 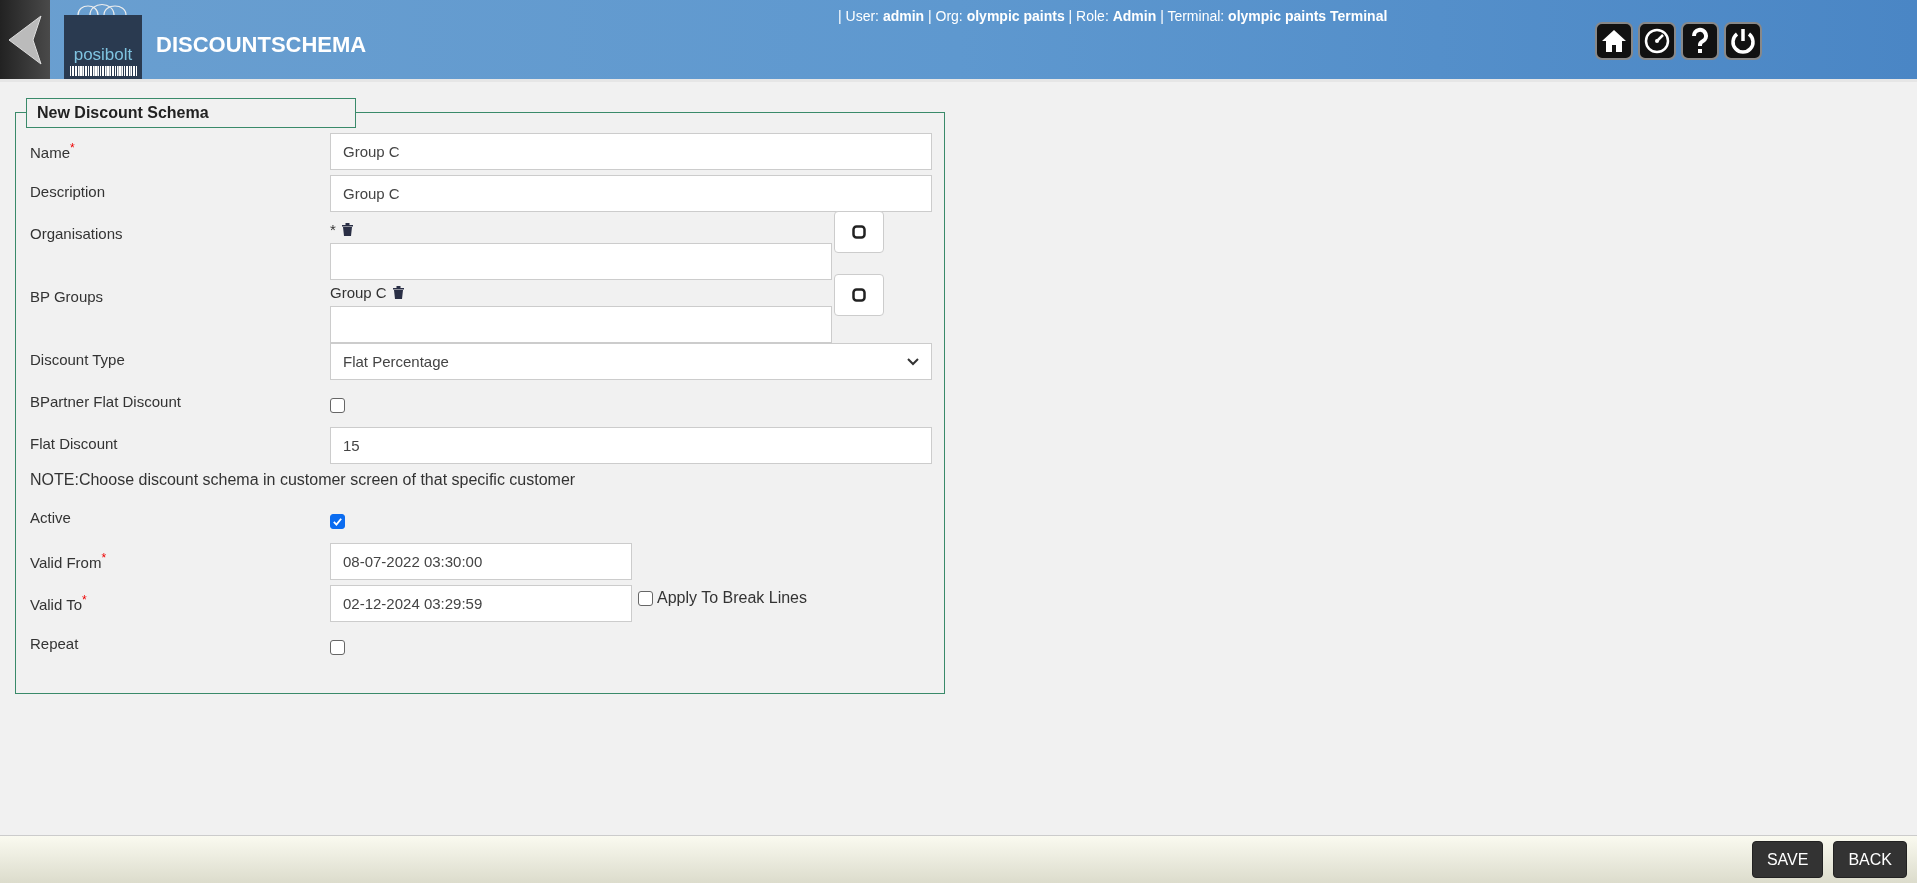 I want to click on date-field: 08-07-2022 03:30:00, so click(x=481, y=561).